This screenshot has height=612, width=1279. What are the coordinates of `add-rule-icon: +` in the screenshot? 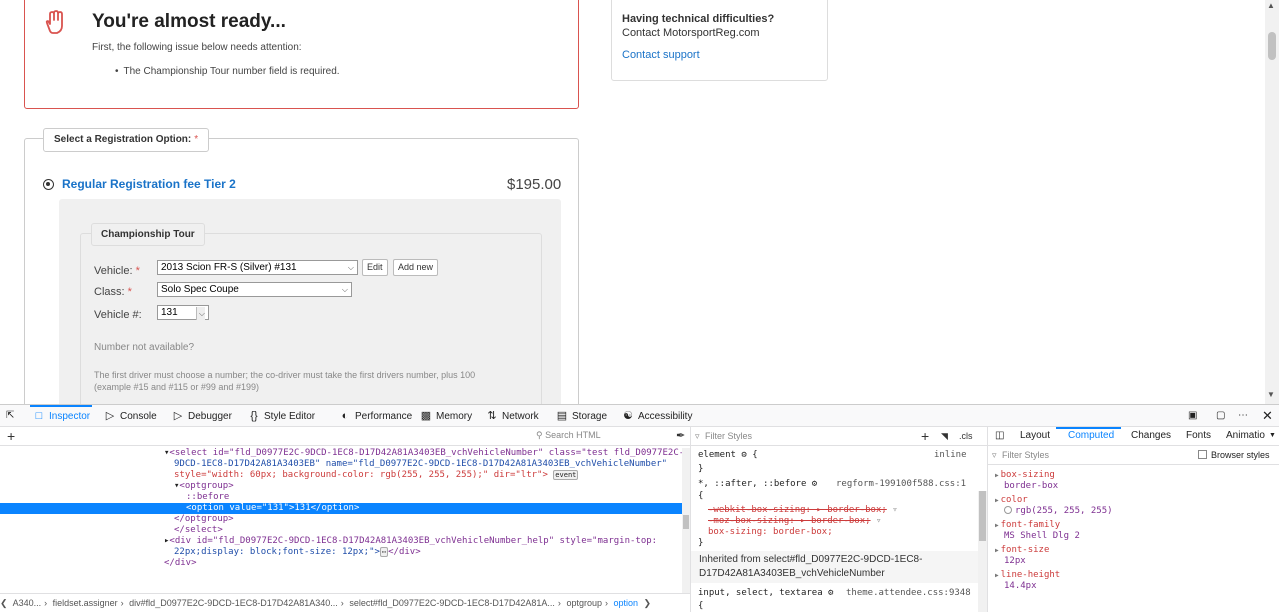 It's located at (925, 436).